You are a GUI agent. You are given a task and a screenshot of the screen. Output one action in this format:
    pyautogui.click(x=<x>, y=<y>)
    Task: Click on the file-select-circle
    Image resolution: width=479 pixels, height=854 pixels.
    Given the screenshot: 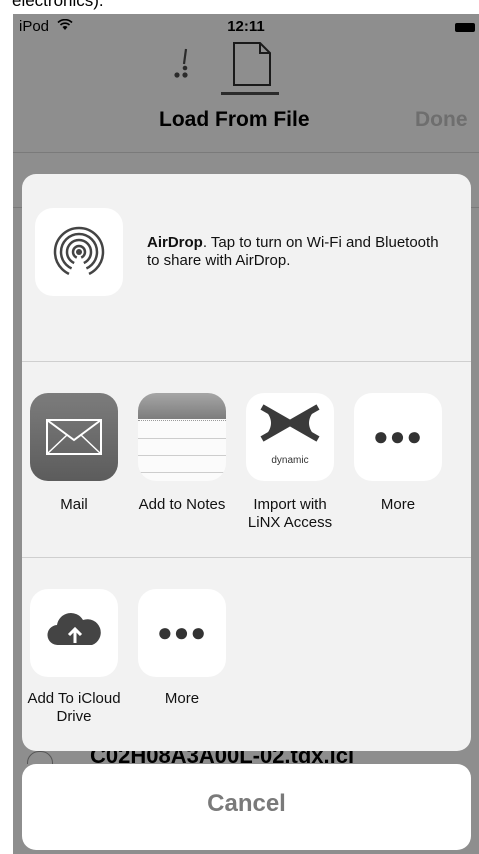 What is the action you would take?
    pyautogui.click(x=40, y=757)
    